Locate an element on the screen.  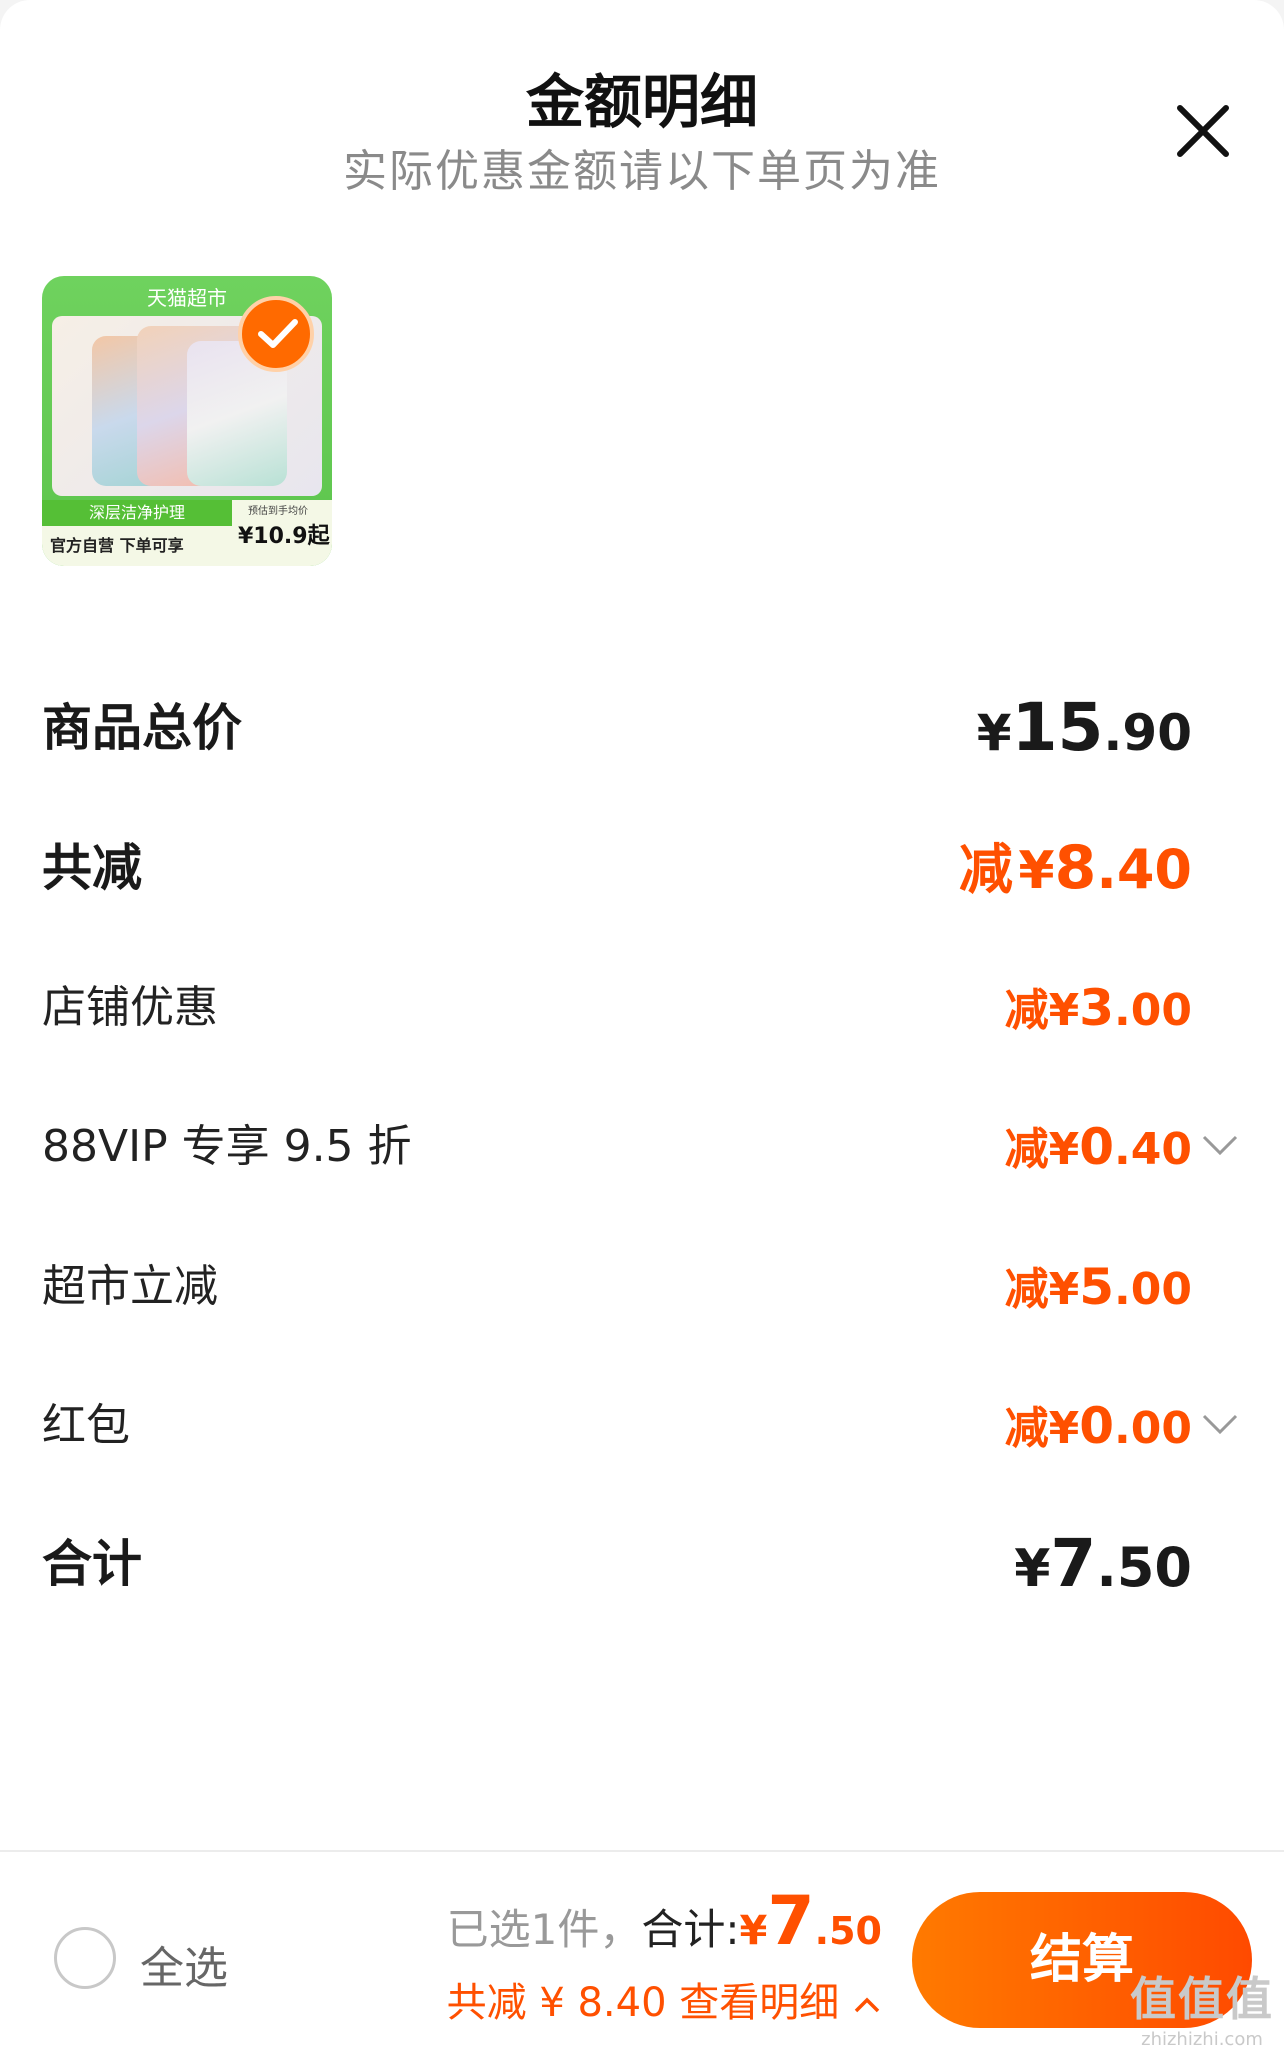
selected-check-badge is located at coordinates (276, 334).